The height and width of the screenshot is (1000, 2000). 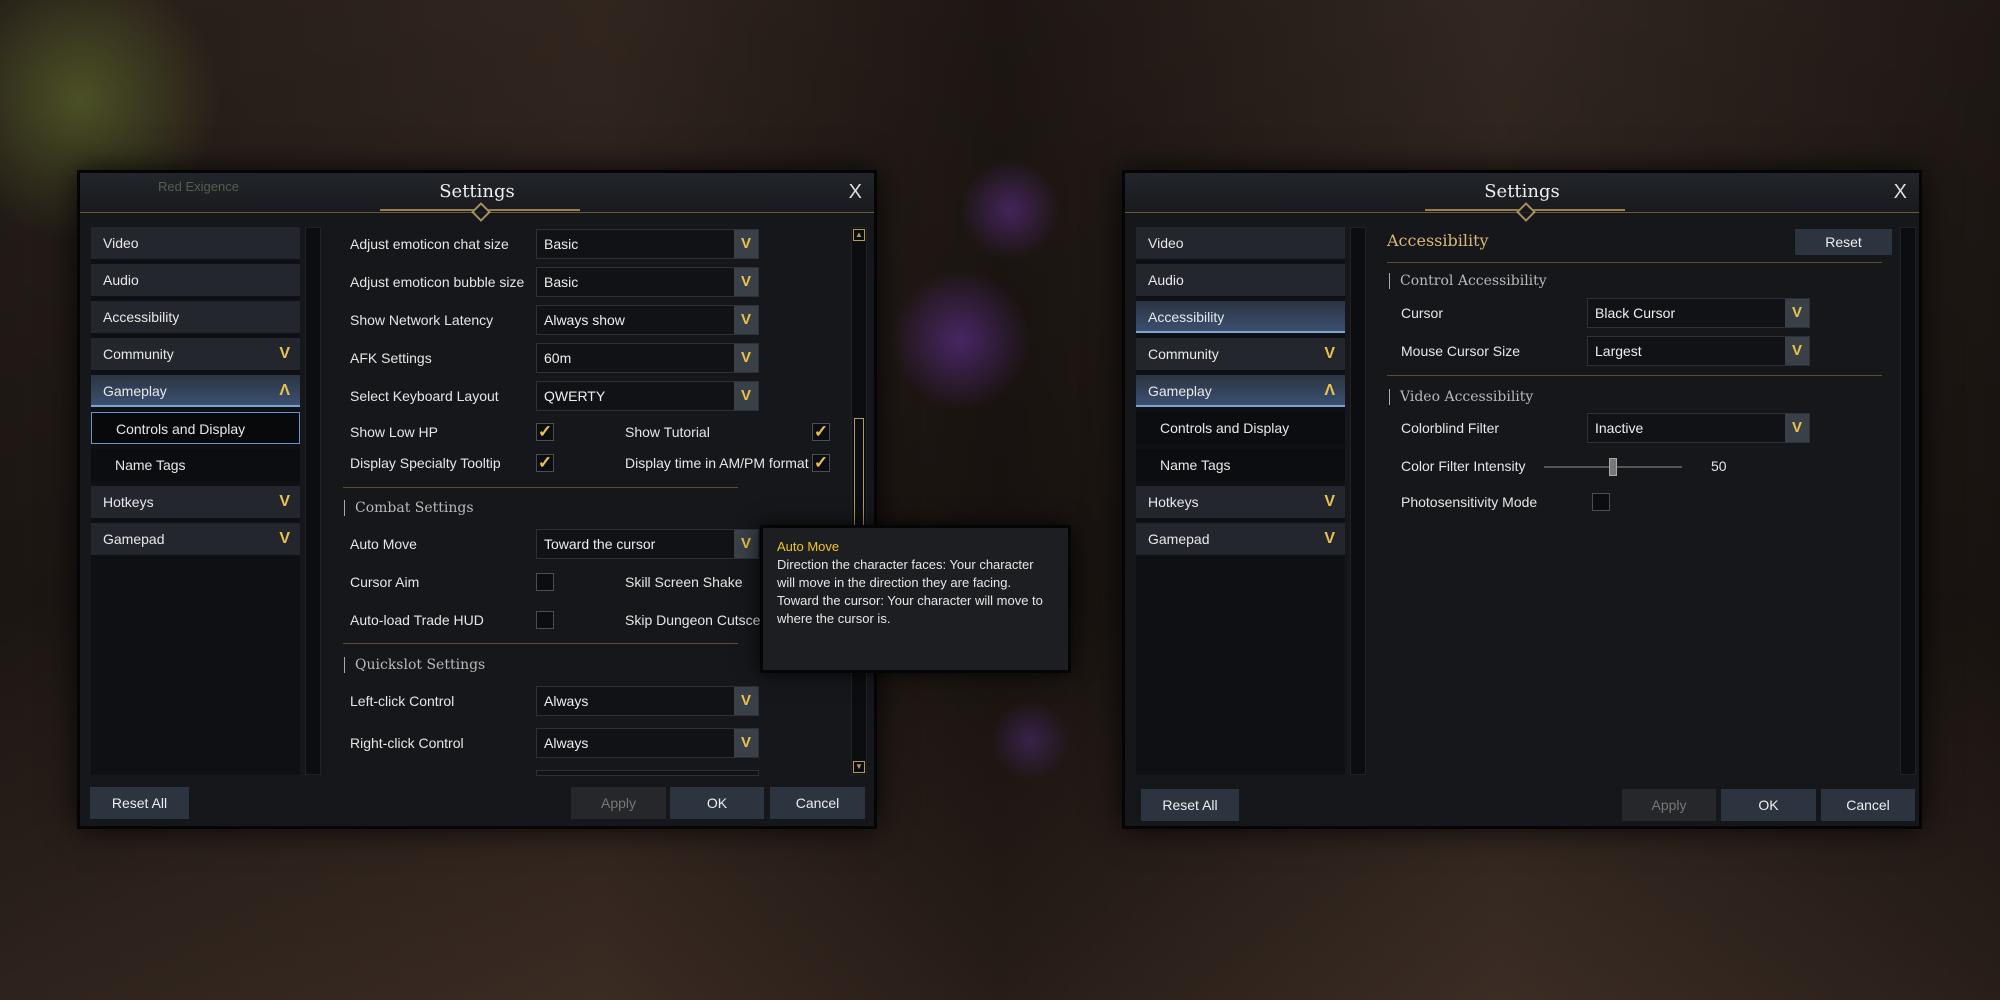 I want to click on cursor-dropdown: Black Cursor V, so click(x=1698, y=313).